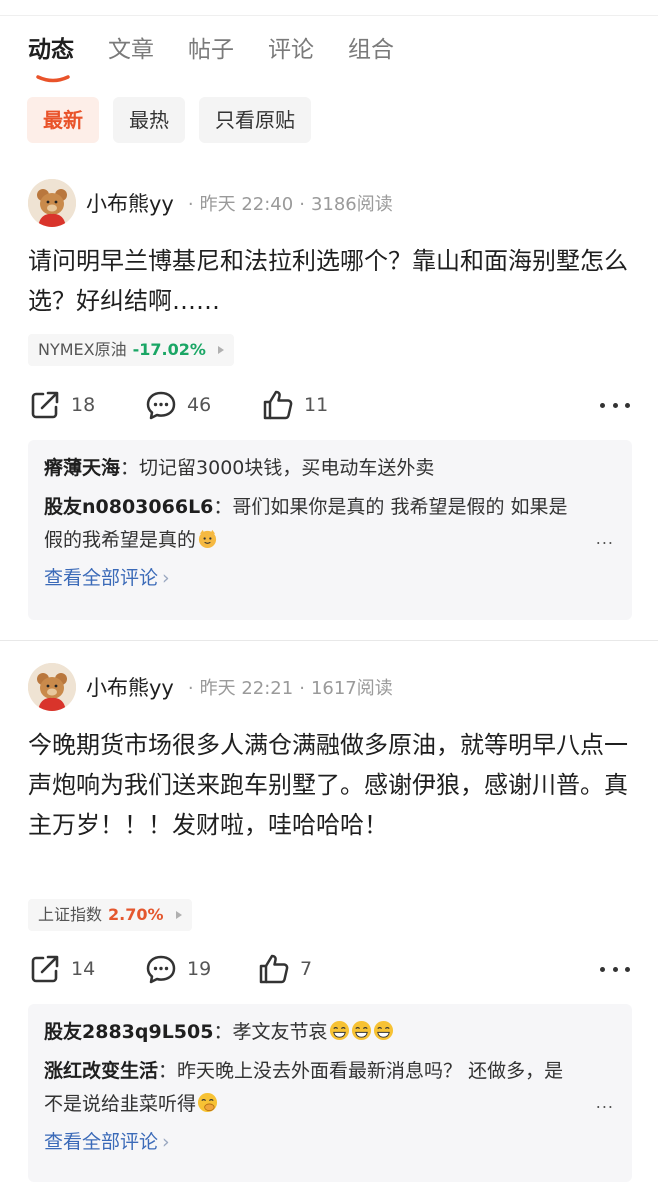 The width and height of the screenshot is (658, 1200). Describe the element at coordinates (280, 1032) in the screenshot. I see `comment-text: 孝文友节哀` at that location.